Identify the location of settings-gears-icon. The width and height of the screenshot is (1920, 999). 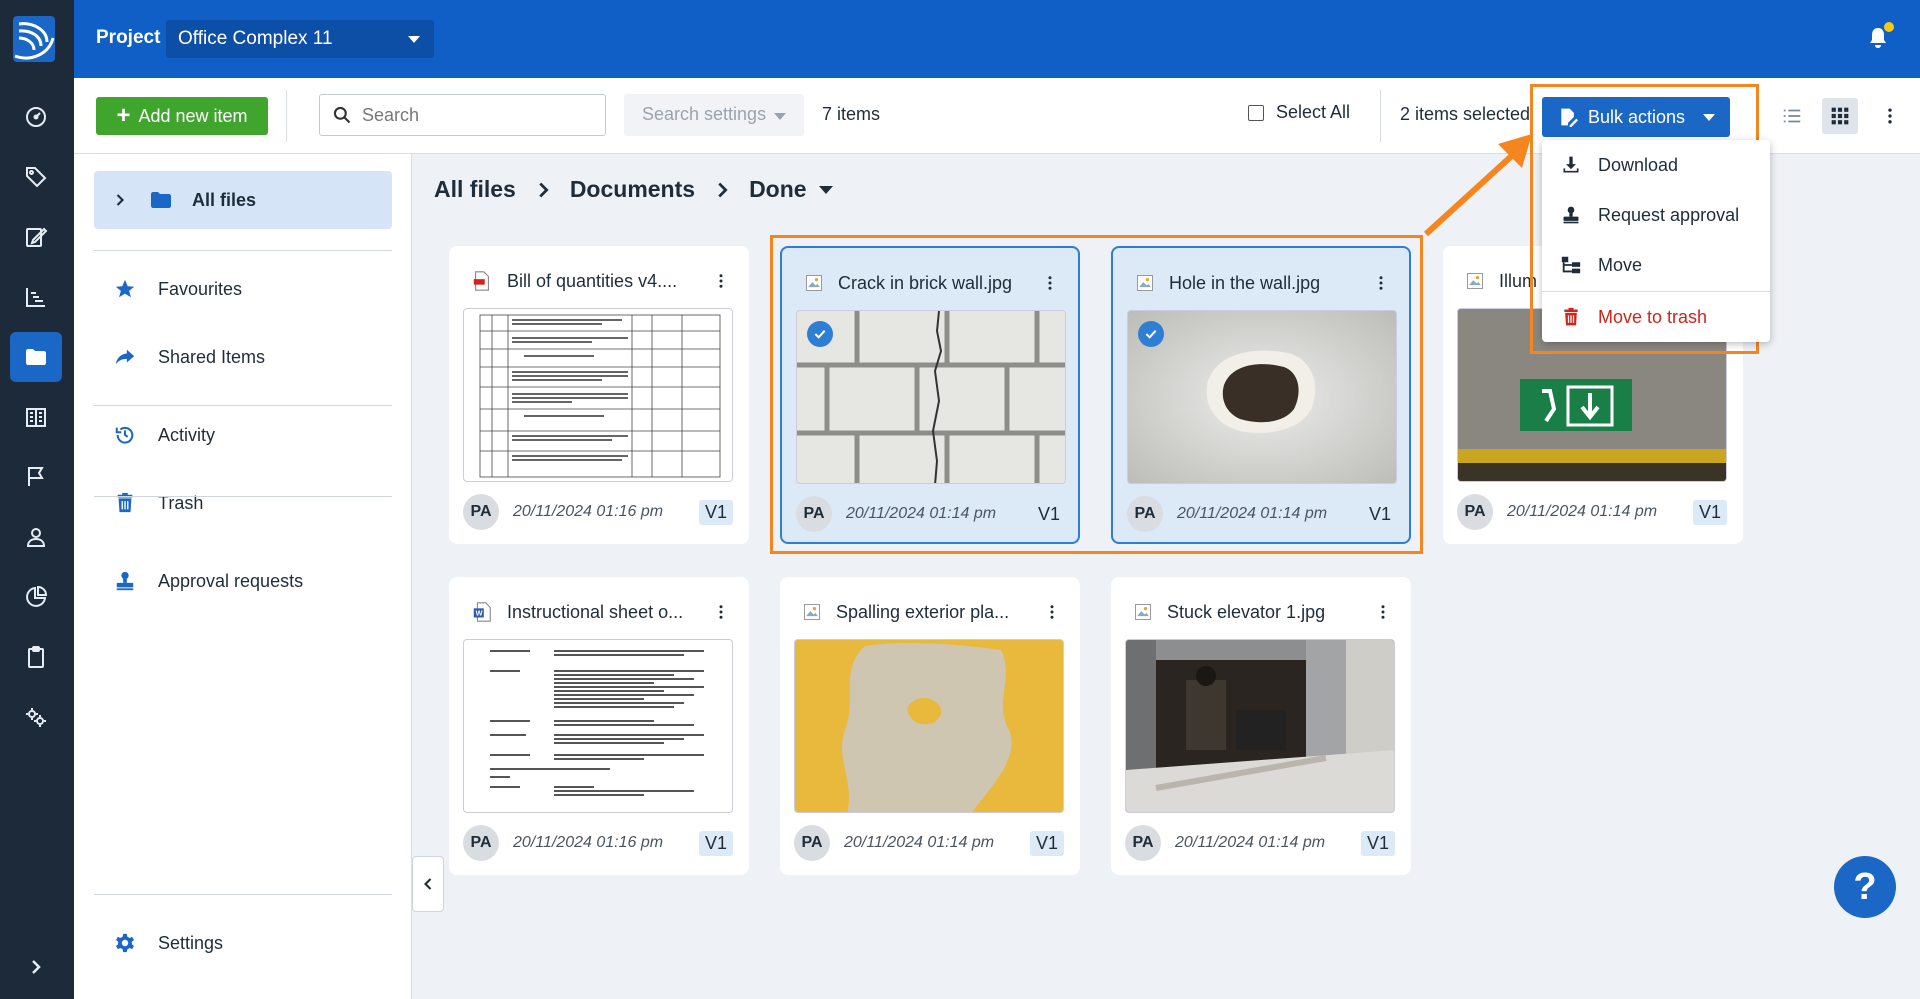
(36, 717).